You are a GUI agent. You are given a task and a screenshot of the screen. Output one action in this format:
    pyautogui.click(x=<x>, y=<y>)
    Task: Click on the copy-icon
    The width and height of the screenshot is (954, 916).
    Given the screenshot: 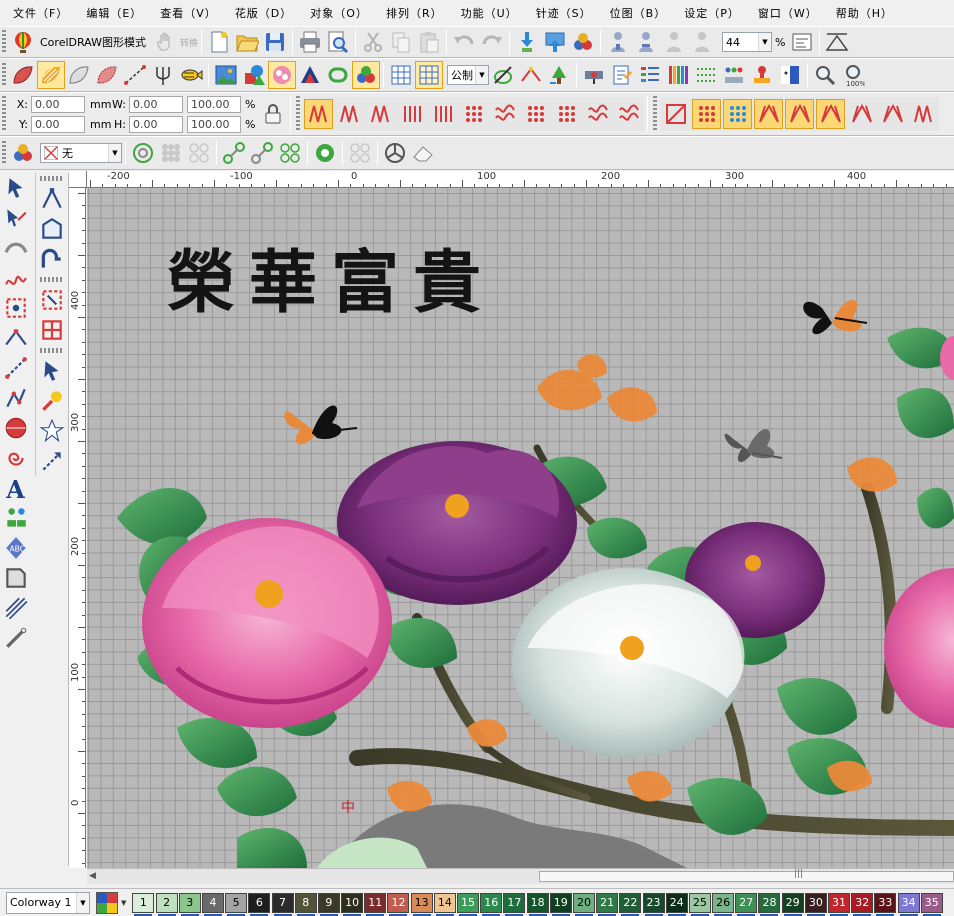 What is the action you would take?
    pyautogui.click(x=401, y=42)
    